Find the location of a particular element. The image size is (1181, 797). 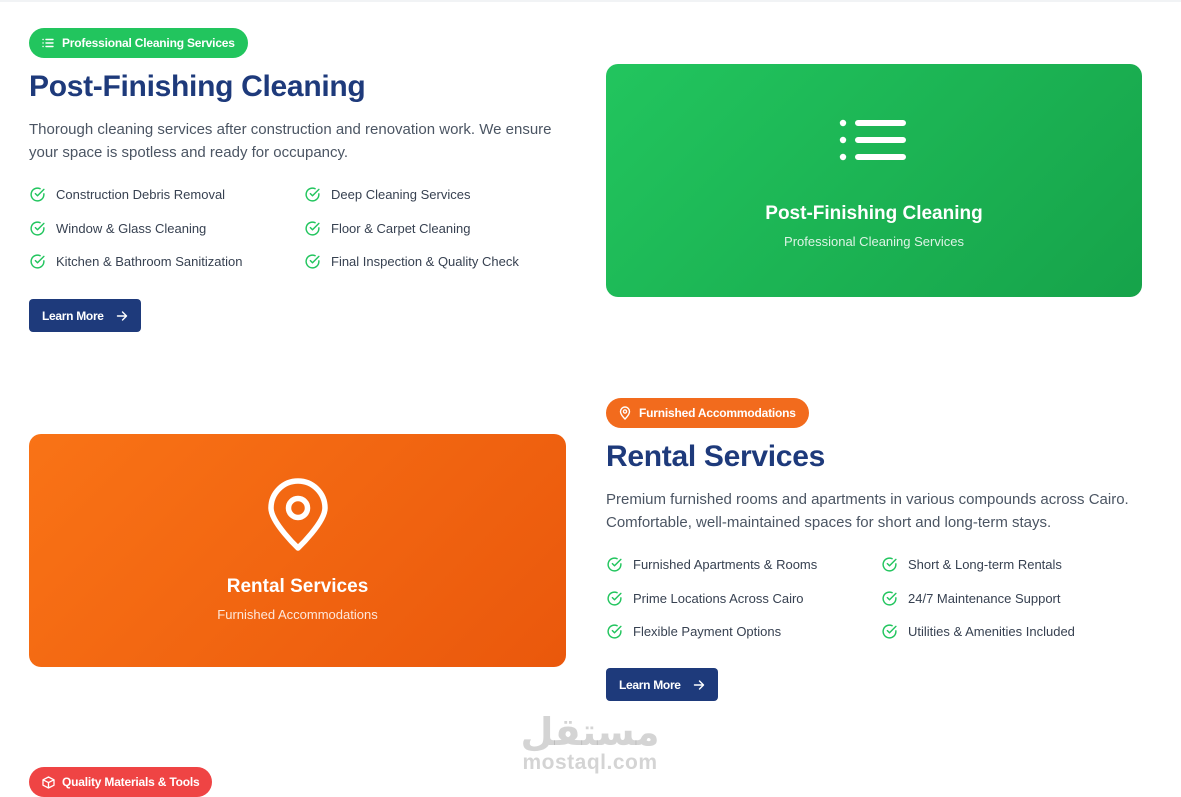

package-icon is located at coordinates (48, 782).